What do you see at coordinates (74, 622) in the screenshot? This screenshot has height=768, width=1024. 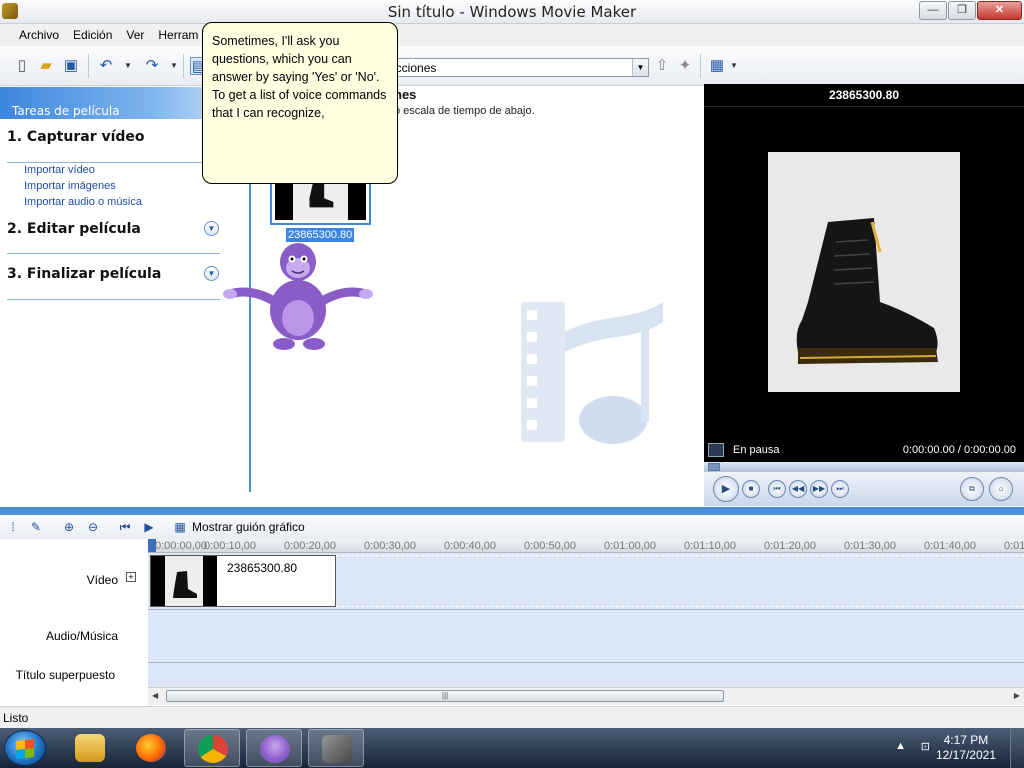 I see `track-labels: Vídeo + Audio/Música Título superpuesto` at bounding box center [74, 622].